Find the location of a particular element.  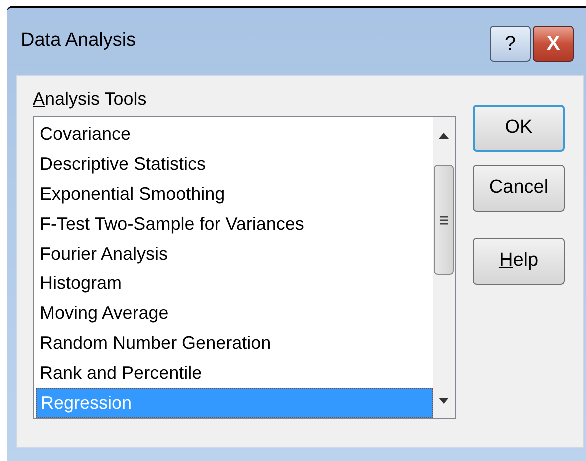

list-item: Exponential Smoothing is located at coordinates (234, 195).